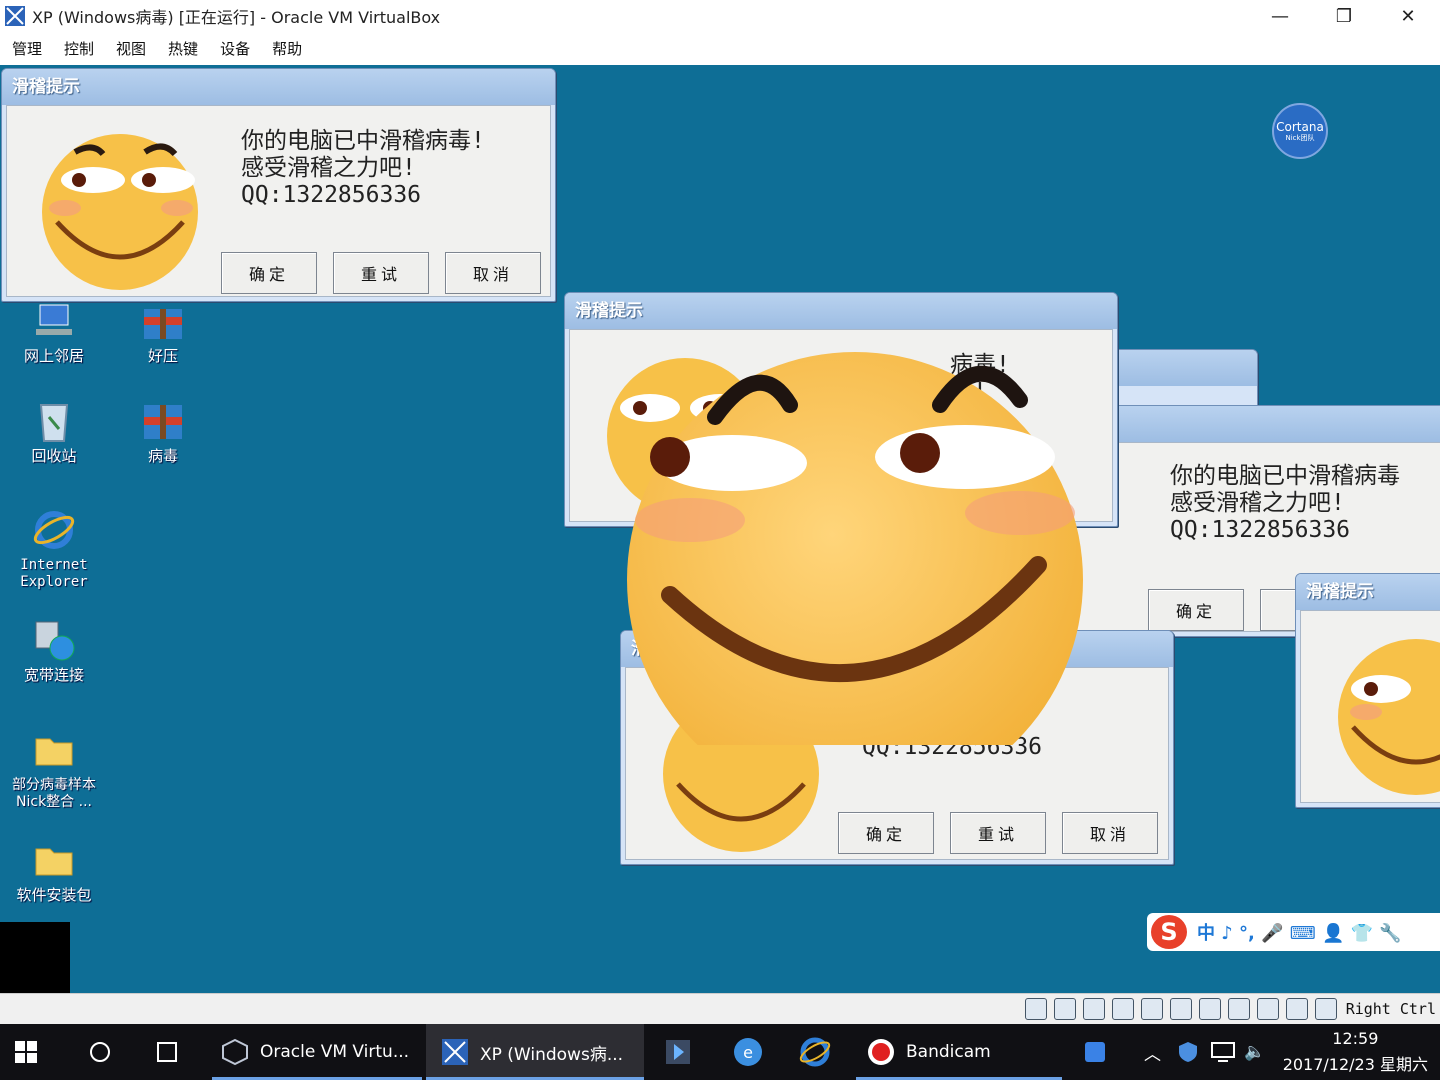  Describe the element at coordinates (881, 1052) in the screenshot. I see `bandicam-record-icon` at that location.